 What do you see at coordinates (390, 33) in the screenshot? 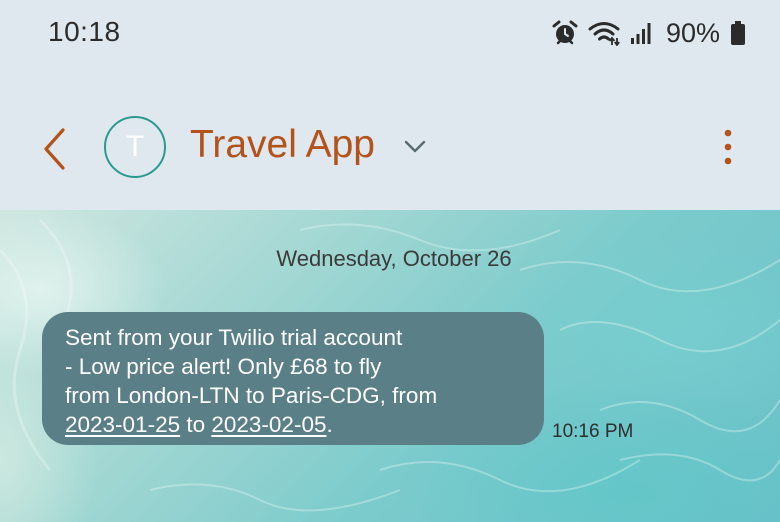
I see `status-bar: 10:18 90%` at bounding box center [390, 33].